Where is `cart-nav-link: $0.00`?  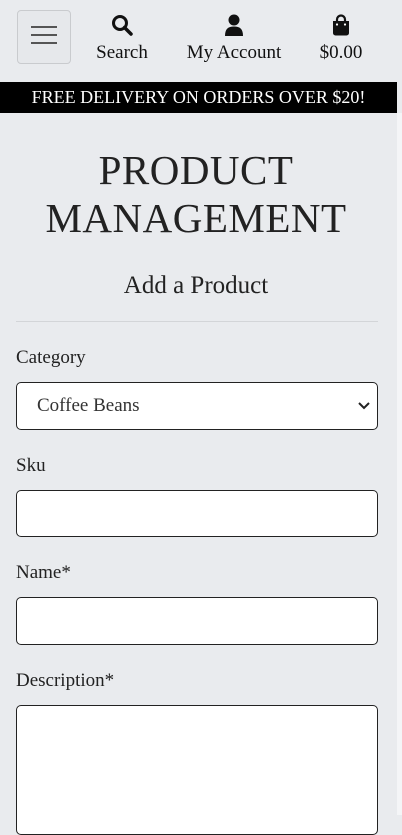 cart-nav-link: $0.00 is located at coordinates (341, 37).